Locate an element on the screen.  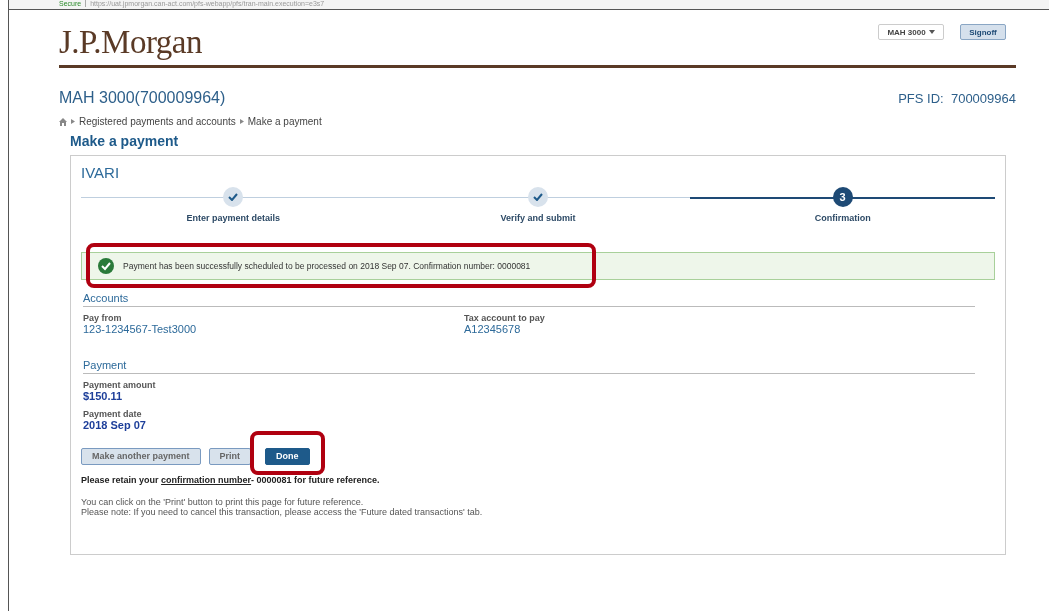
field-label: Payment date is located at coordinates (113, 414).